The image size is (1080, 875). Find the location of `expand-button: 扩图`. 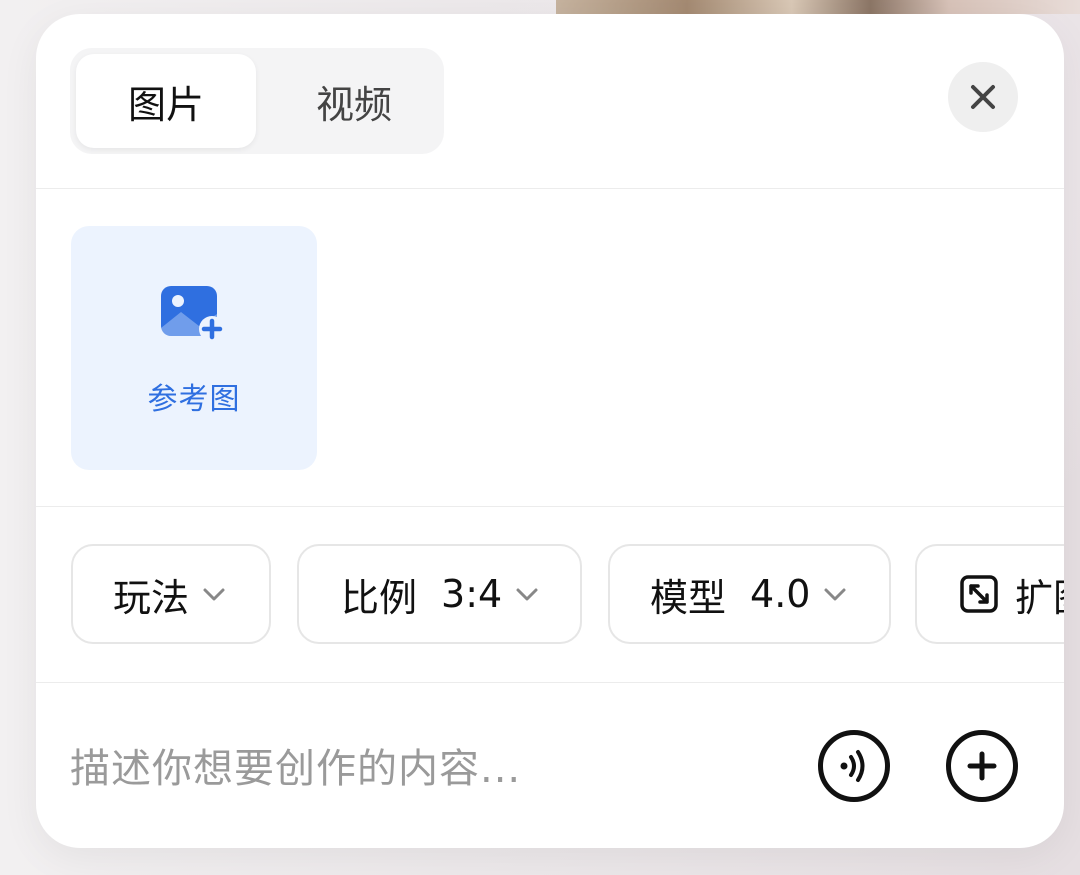

expand-button: 扩图 is located at coordinates (989, 594).